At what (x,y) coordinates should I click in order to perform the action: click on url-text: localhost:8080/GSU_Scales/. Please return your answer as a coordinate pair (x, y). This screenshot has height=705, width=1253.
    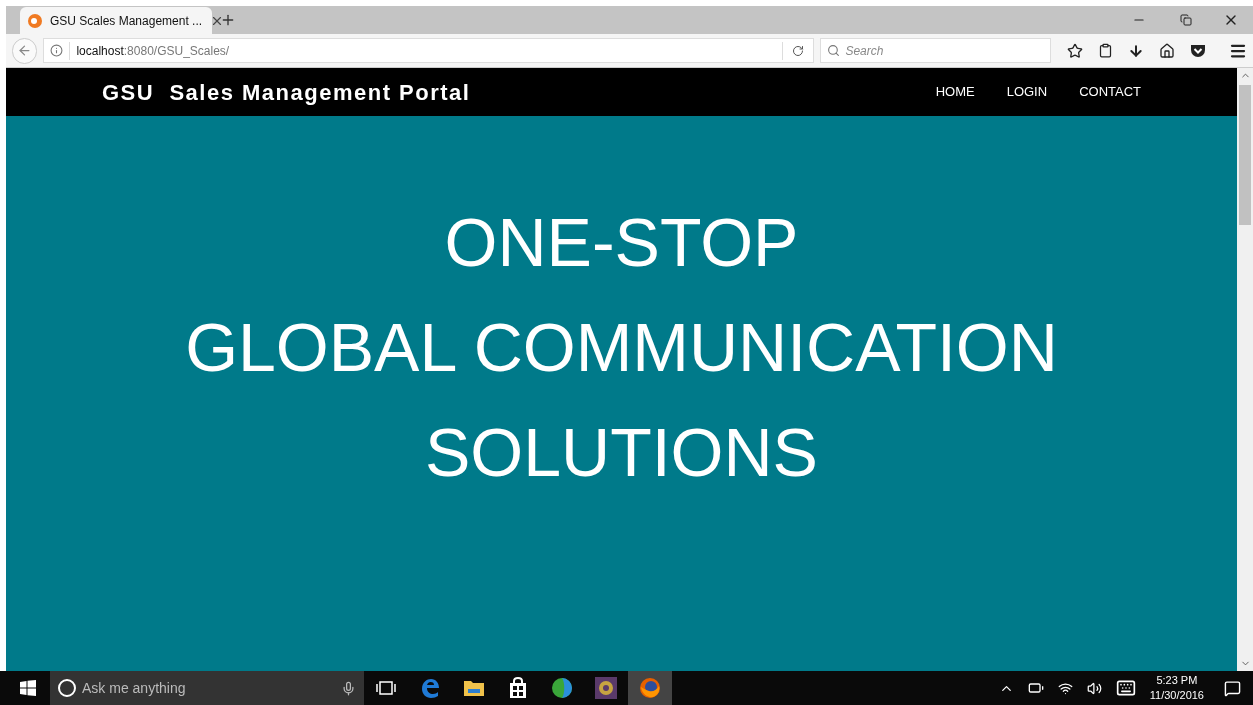
    Looking at the image, I should click on (153, 51).